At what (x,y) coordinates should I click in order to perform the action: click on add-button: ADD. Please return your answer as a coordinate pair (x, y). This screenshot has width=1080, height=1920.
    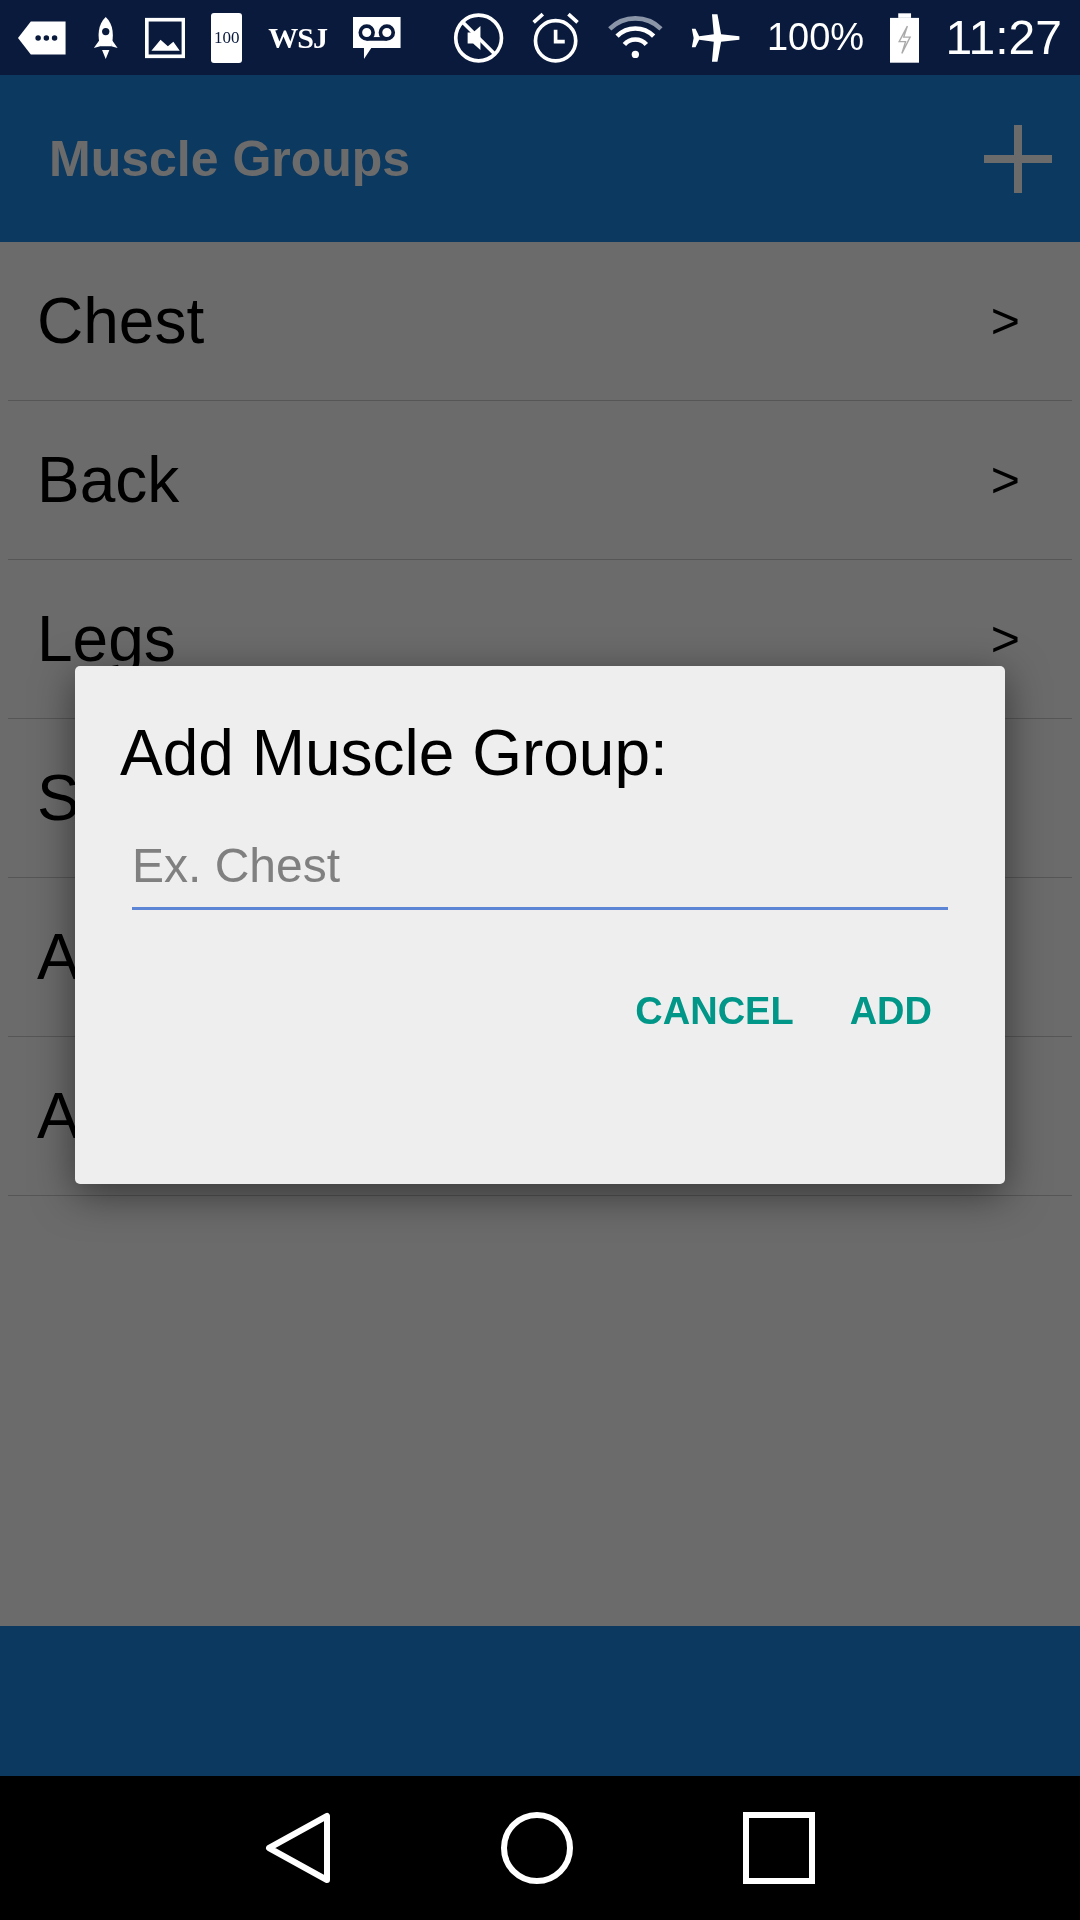
    Looking at the image, I should click on (890, 1011).